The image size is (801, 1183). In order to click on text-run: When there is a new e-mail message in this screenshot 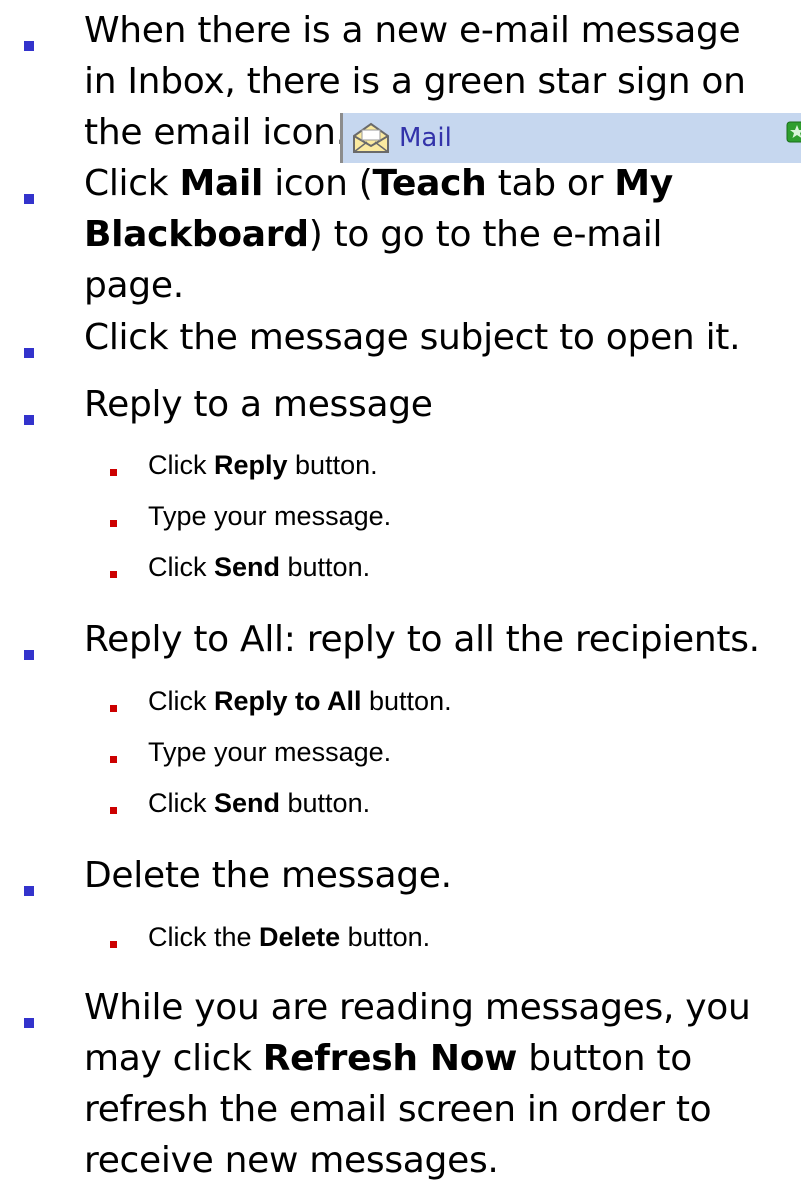, I will do `click(412, 30)`.